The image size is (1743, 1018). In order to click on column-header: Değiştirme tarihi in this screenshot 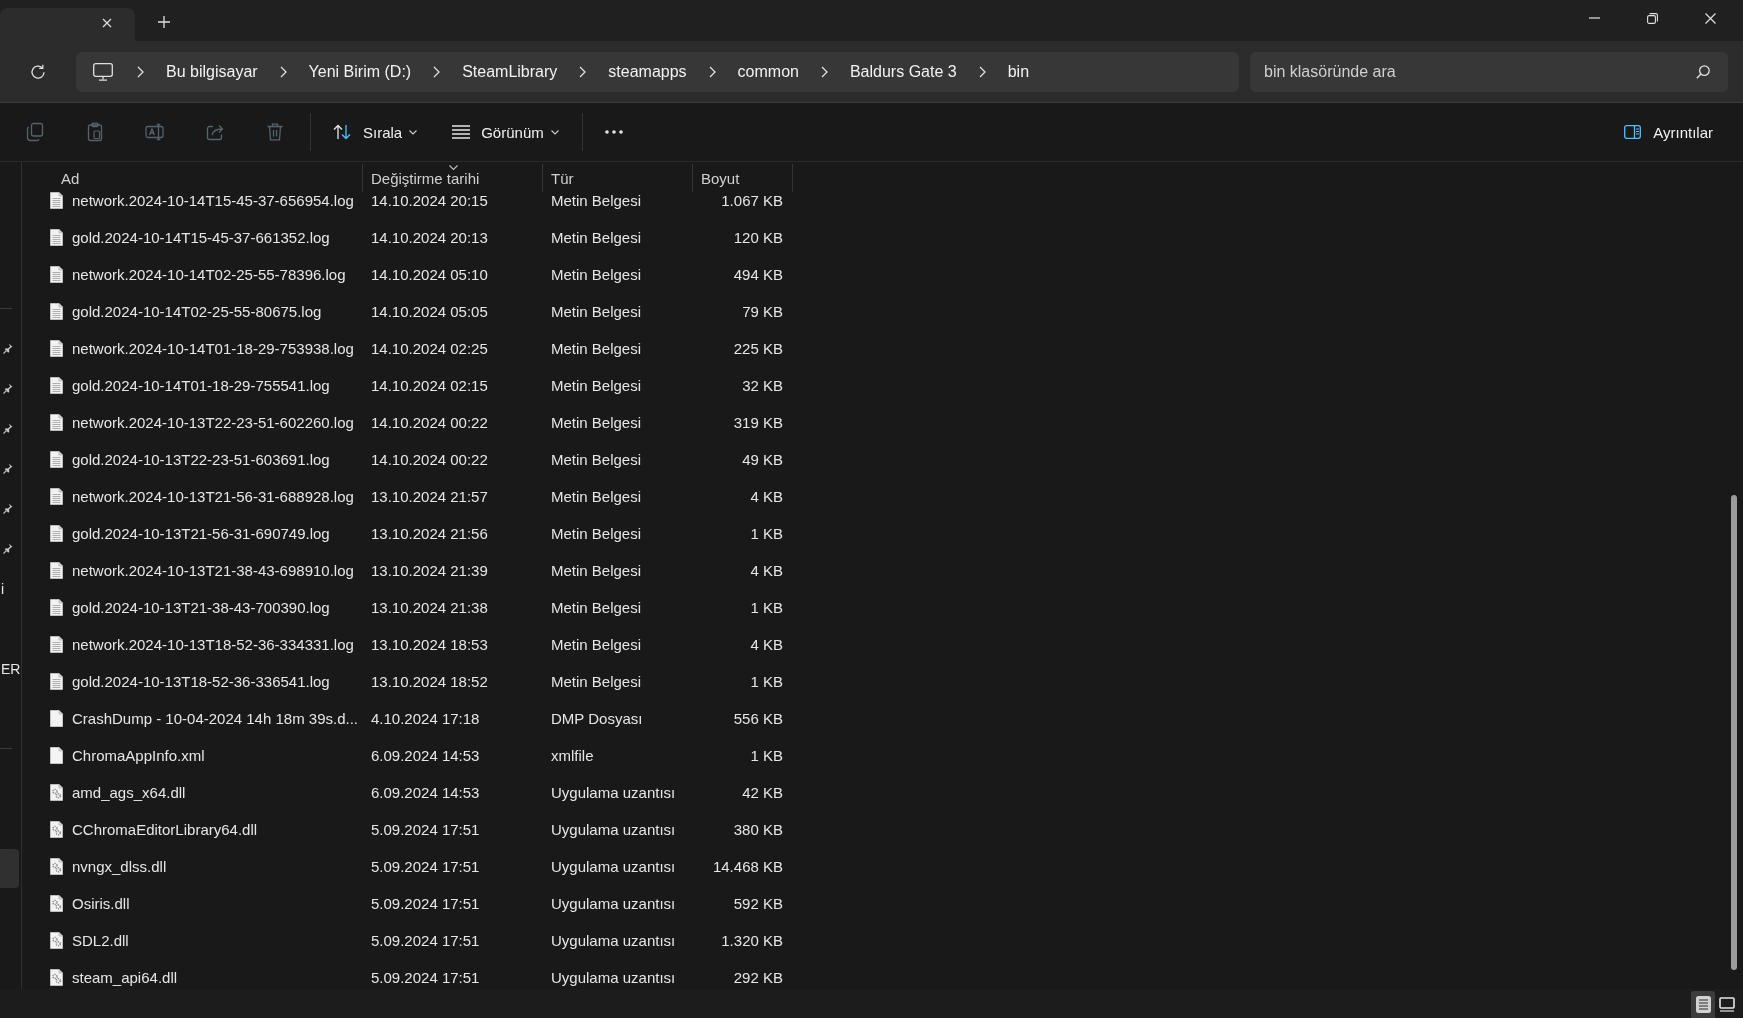, I will do `click(453, 178)`.